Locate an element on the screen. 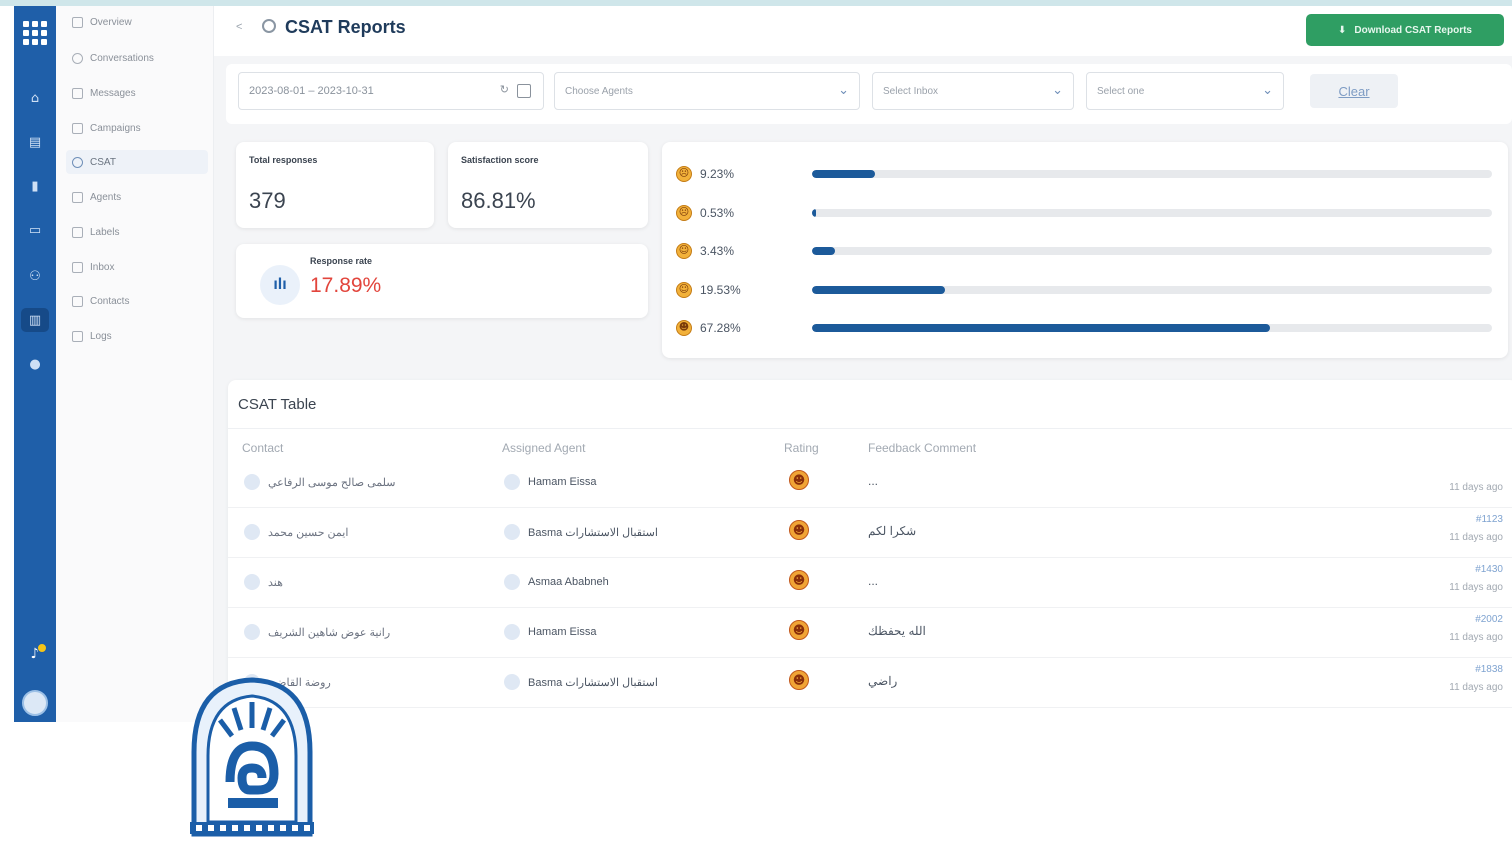 Image resolution: width=1512 pixels, height=841 pixels. agent-name: Hamam Eissa is located at coordinates (562, 482).